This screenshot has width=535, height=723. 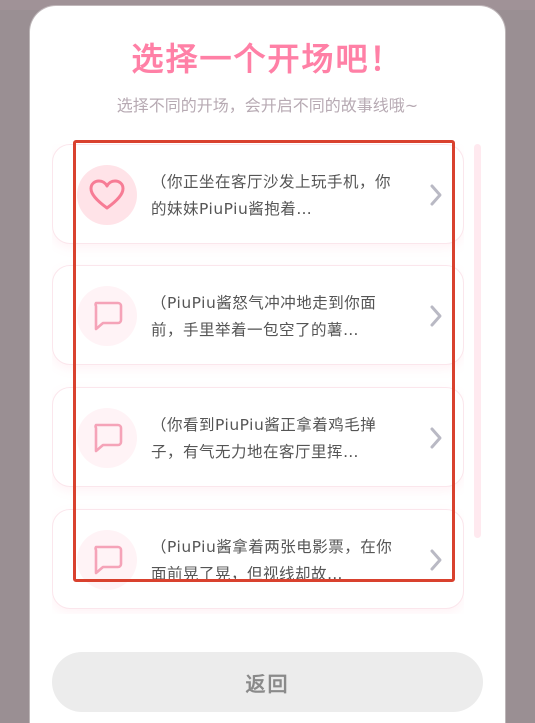 What do you see at coordinates (267, 682) in the screenshot?
I see `back-button: 返回` at bounding box center [267, 682].